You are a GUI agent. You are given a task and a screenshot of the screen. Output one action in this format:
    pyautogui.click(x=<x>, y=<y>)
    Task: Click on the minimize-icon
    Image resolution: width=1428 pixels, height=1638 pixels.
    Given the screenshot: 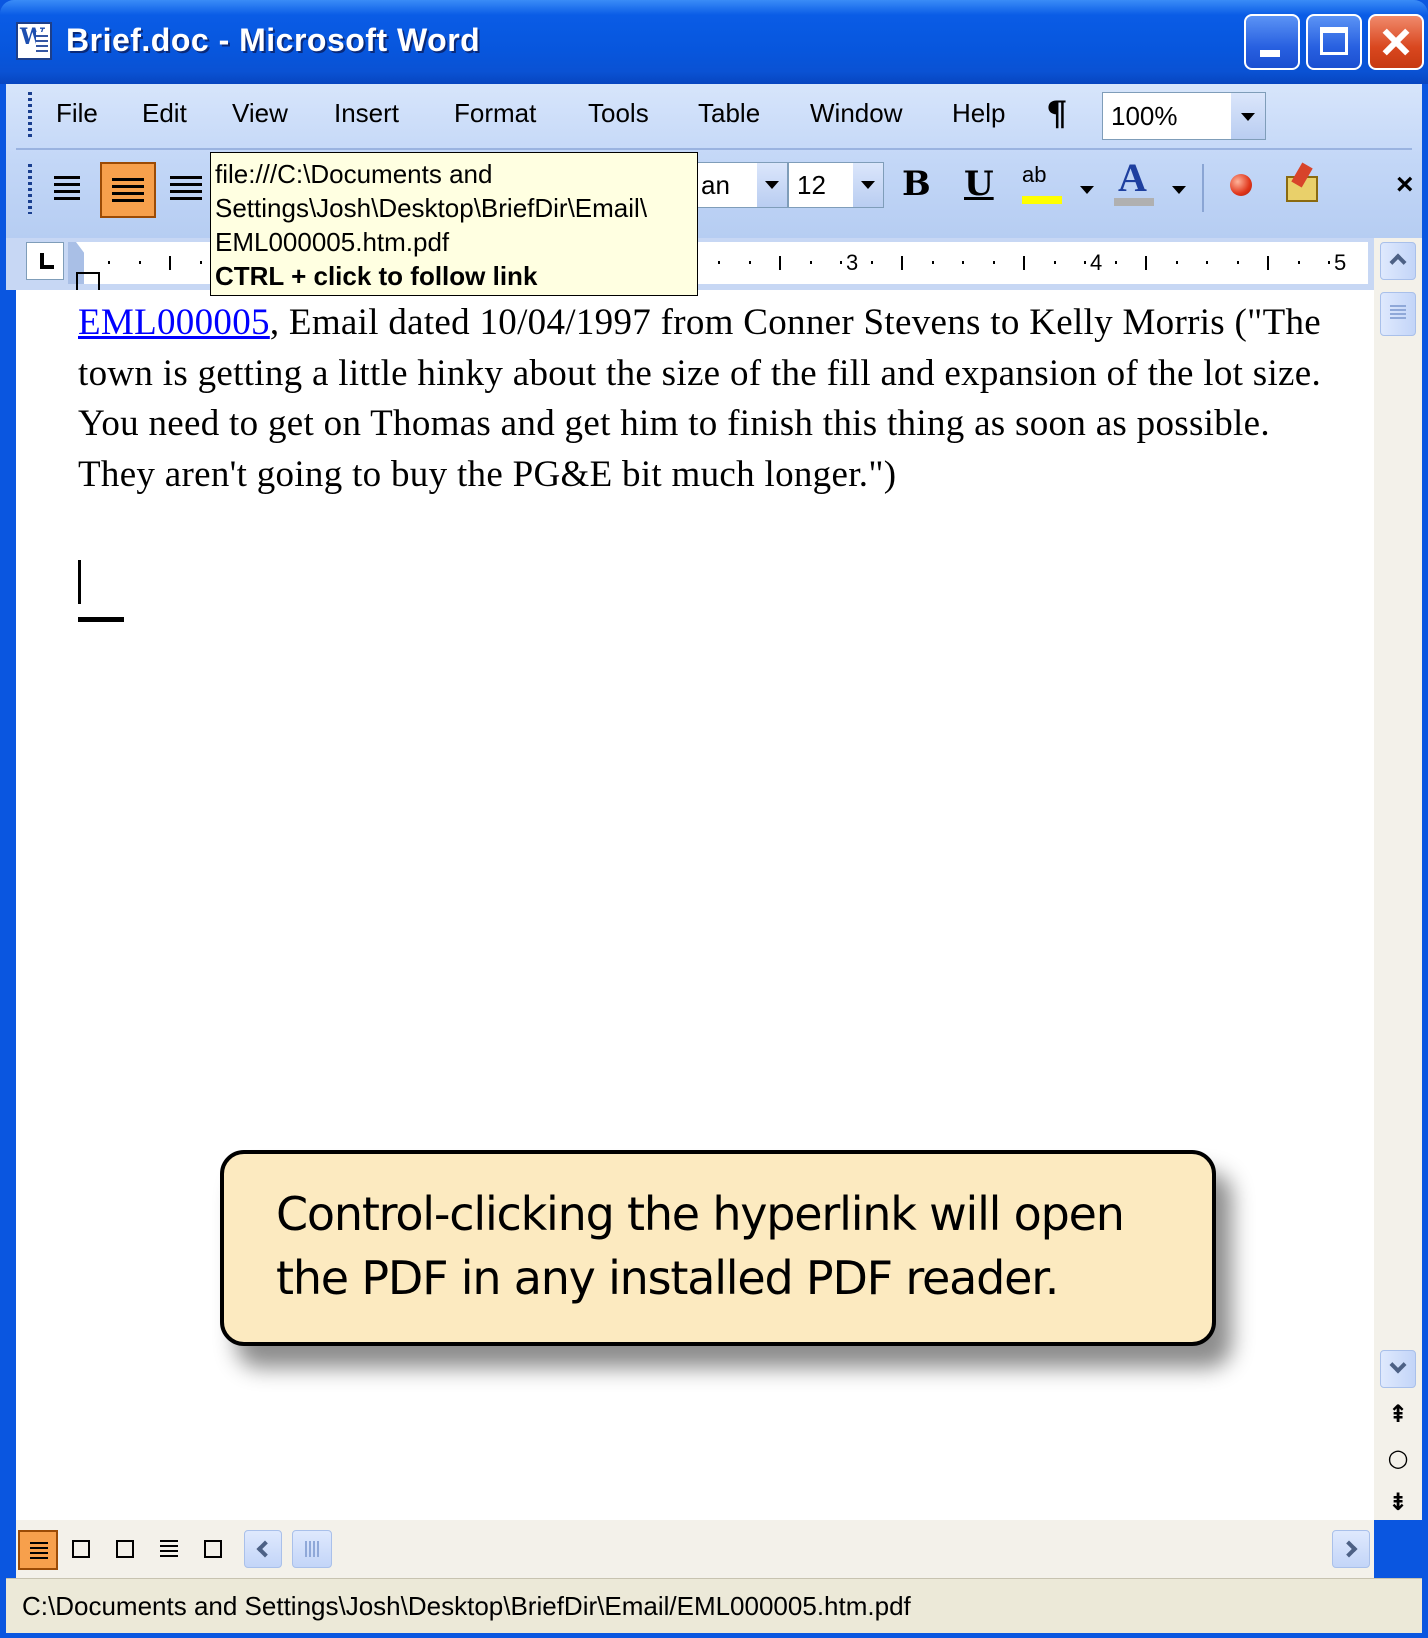 What is the action you would take?
    pyautogui.click(x=1270, y=53)
    